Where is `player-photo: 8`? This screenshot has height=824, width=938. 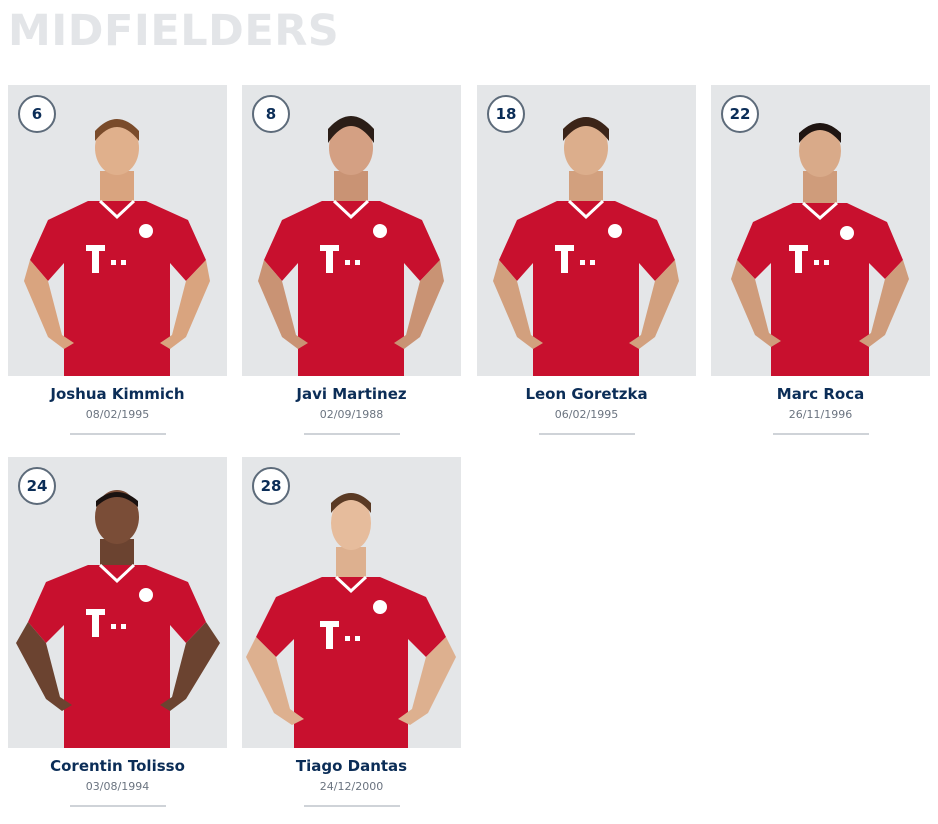 player-photo: 8 is located at coordinates (351, 230).